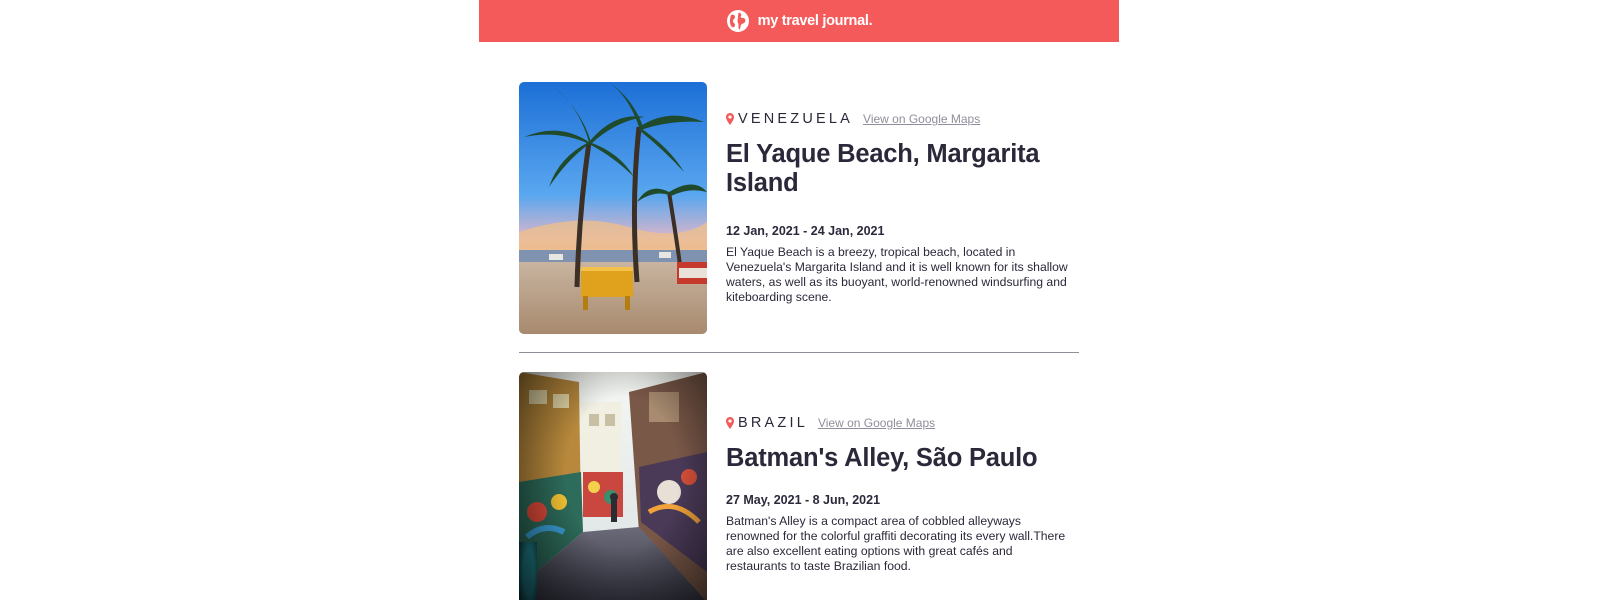 The width and height of the screenshot is (1599, 600). I want to click on navbar: my travel journal., so click(799, 21).